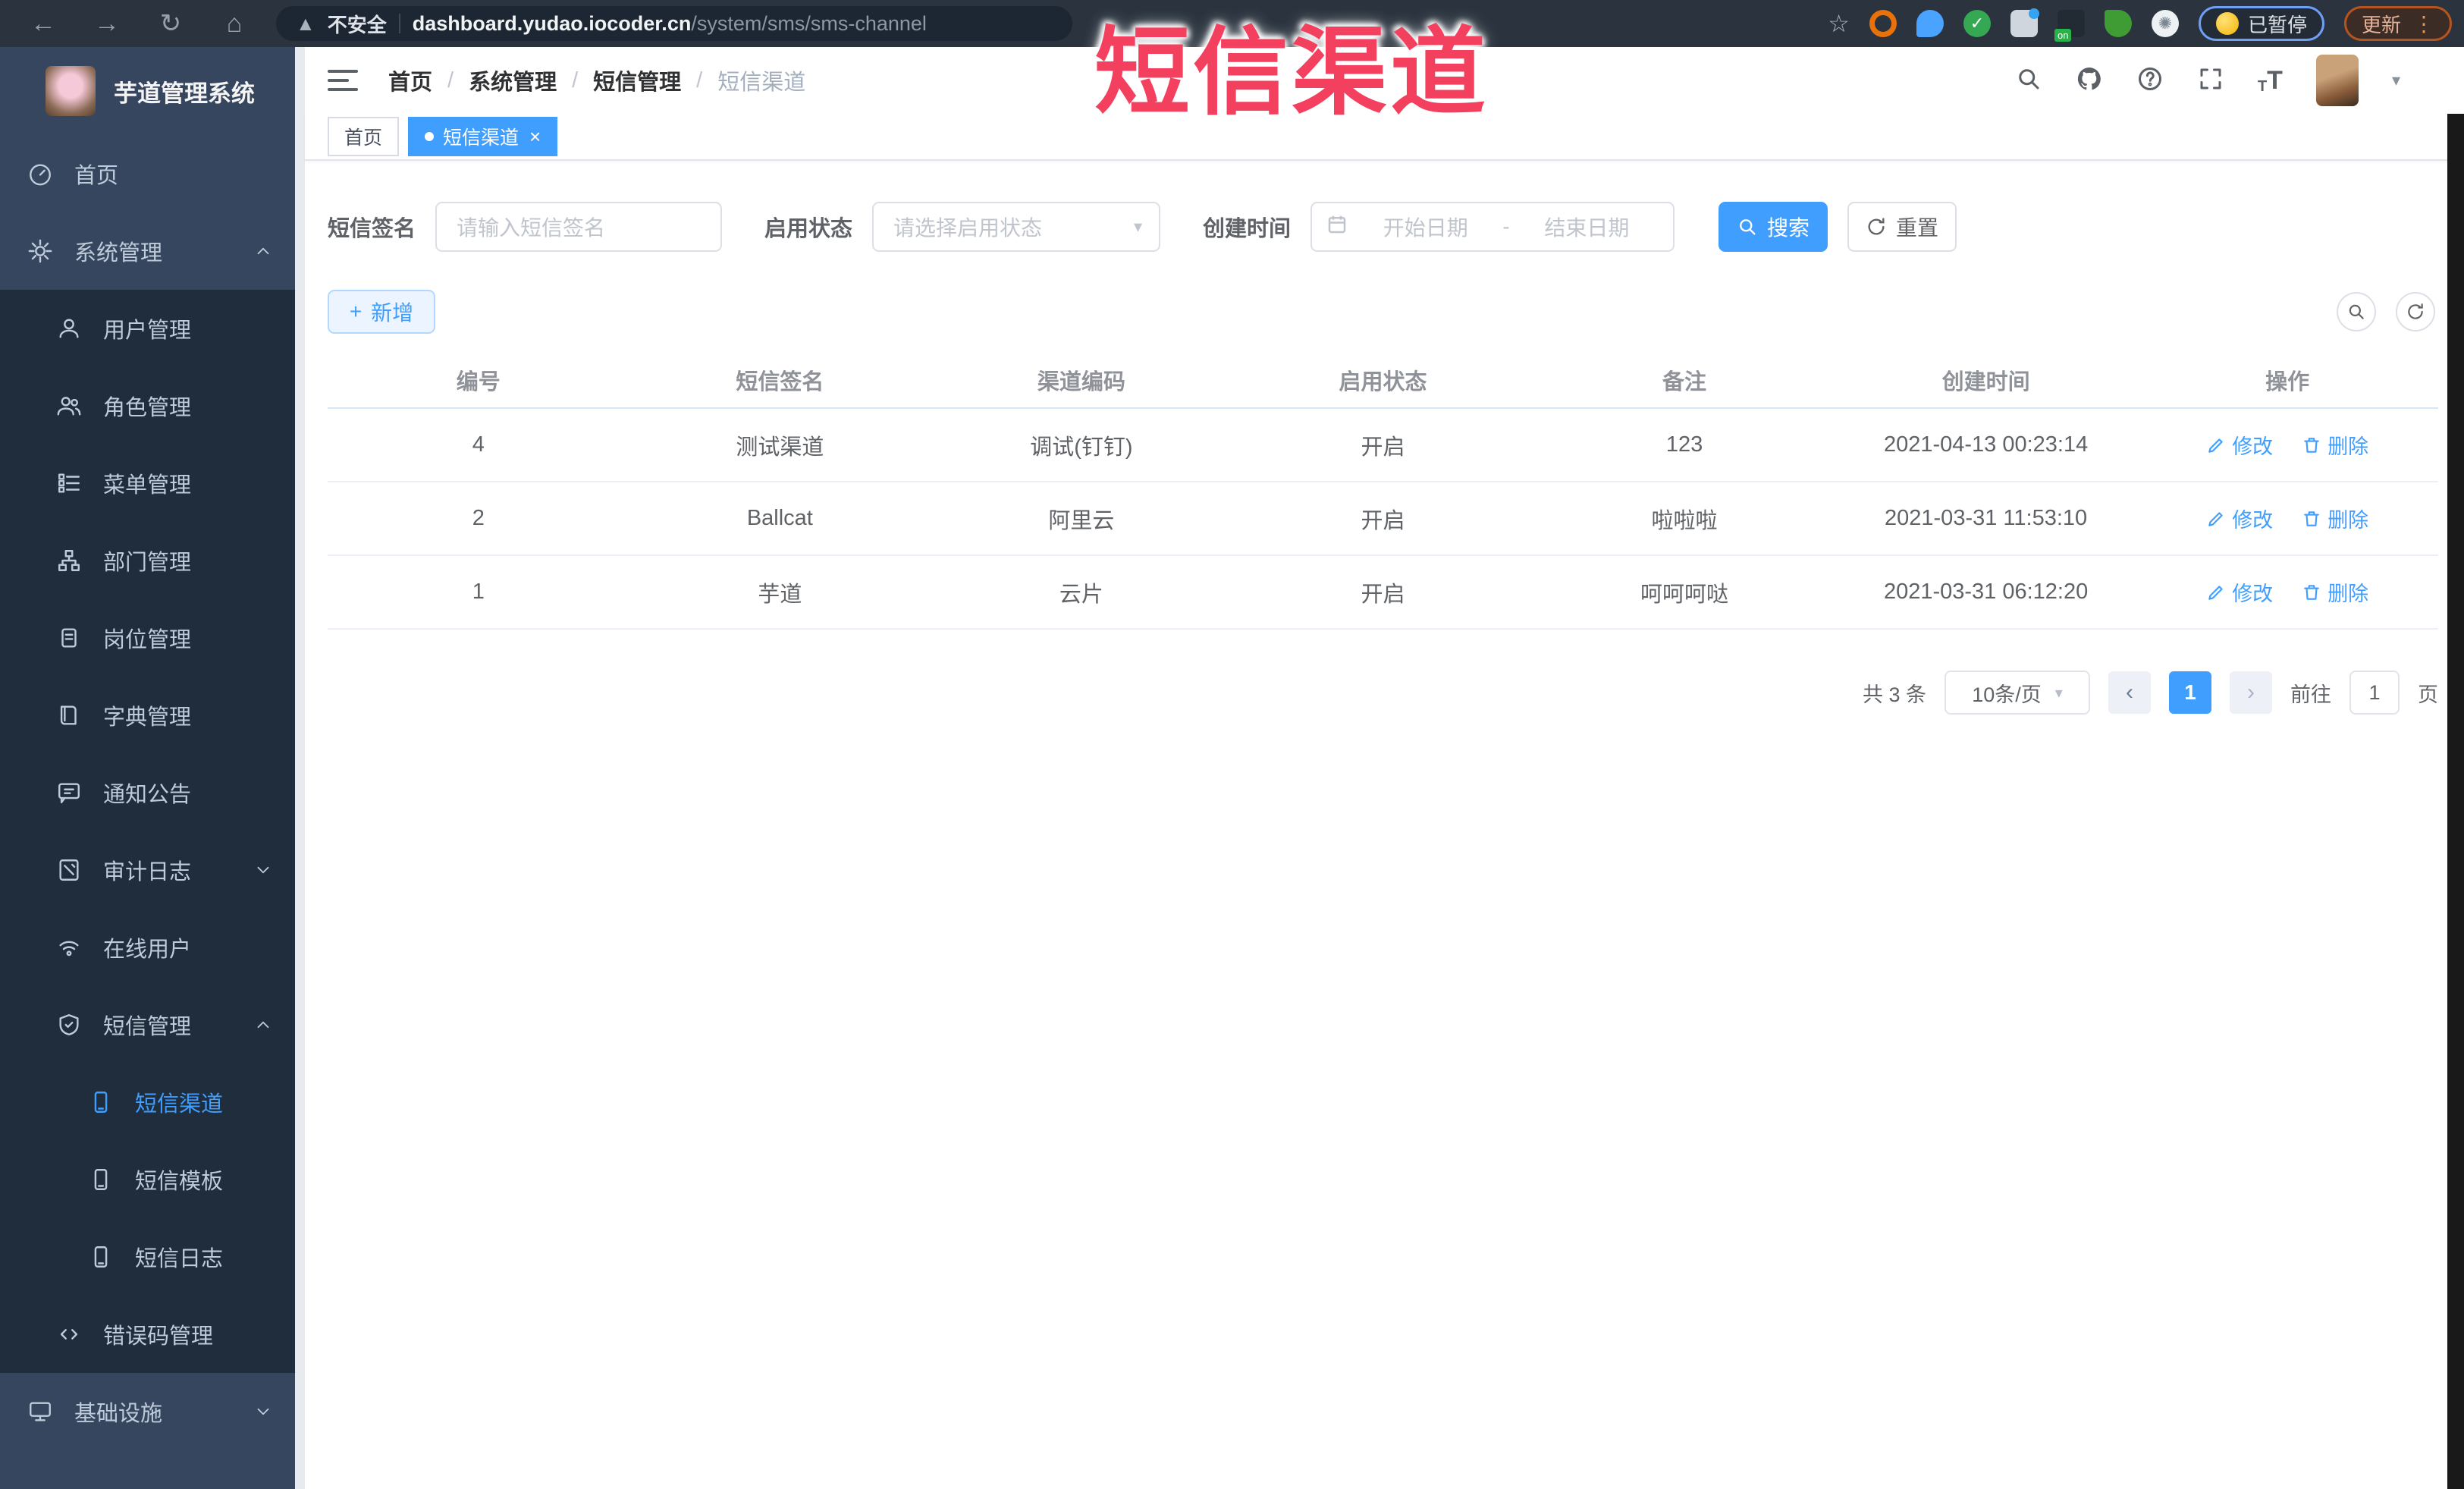 This screenshot has width=2464, height=1489. I want to click on sidebar-item-error-code: 错误码管理, so click(152, 1334).